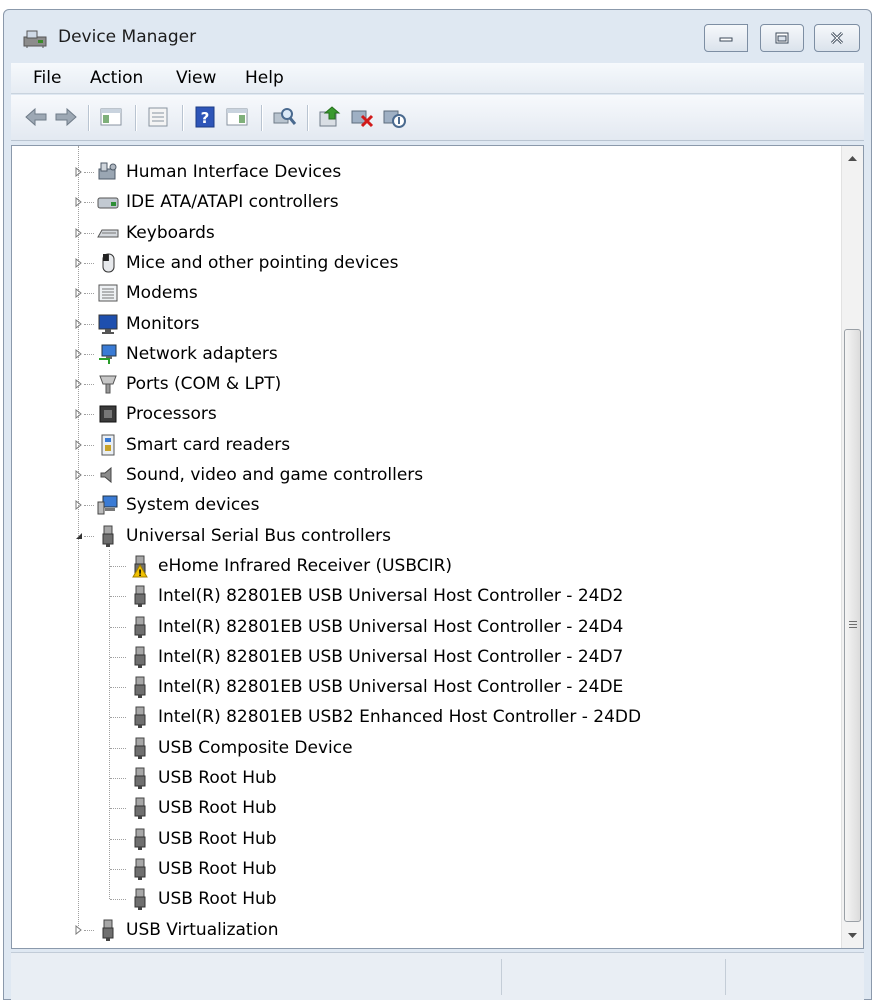  I want to click on tree-category-universal-serial-bus-controllers: Universal Serial Bus controllers, so click(243, 536).